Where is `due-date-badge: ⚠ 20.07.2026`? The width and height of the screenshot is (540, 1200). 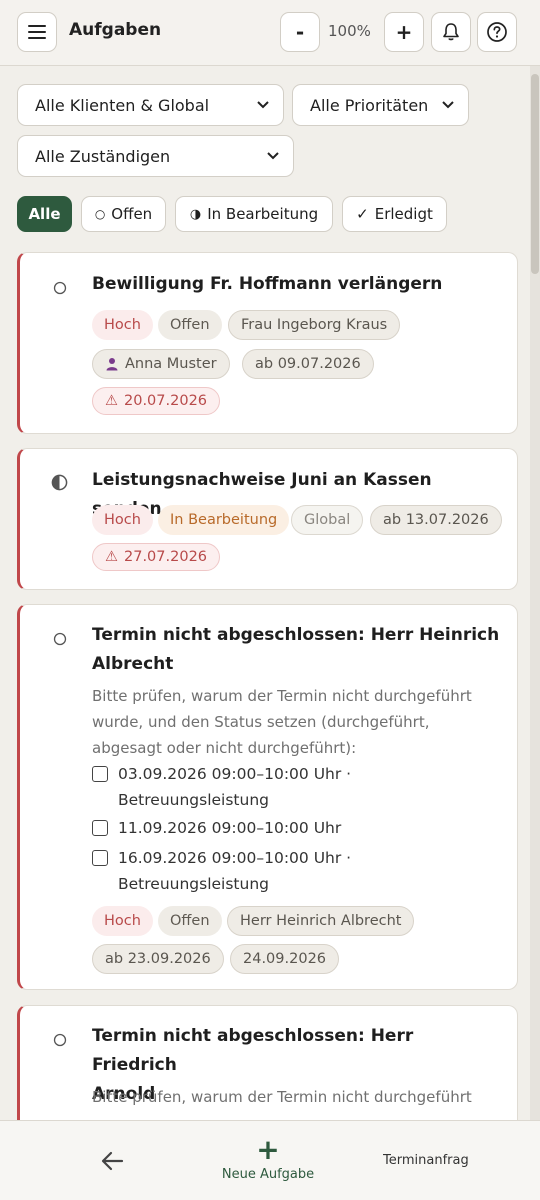 due-date-badge: ⚠ 20.07.2026 is located at coordinates (156, 401).